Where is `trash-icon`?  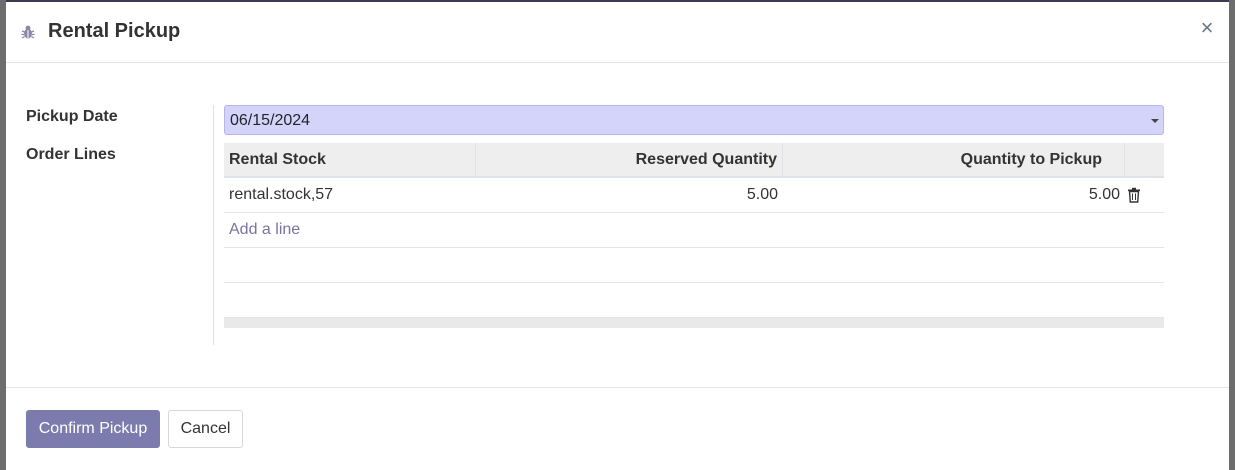 trash-icon is located at coordinates (1134, 195).